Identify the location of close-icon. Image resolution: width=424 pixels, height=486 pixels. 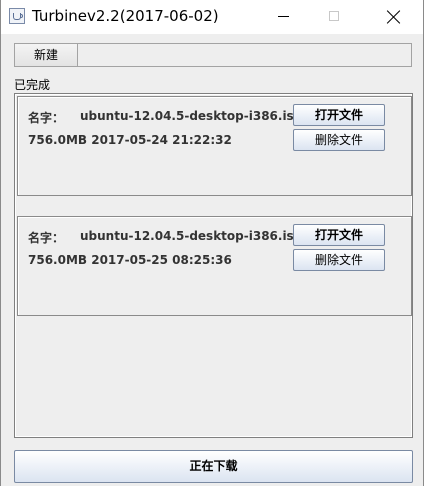
(394, 17).